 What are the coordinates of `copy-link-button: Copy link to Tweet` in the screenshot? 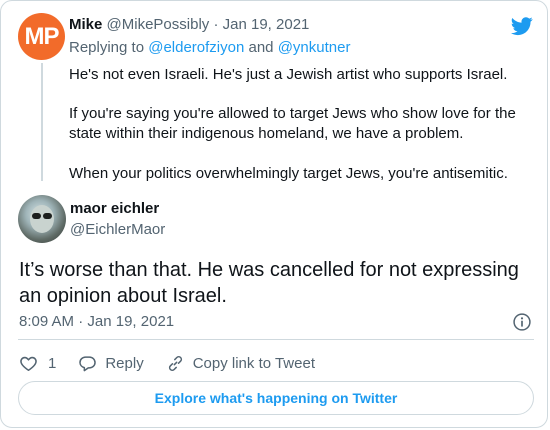 It's located at (240, 363).